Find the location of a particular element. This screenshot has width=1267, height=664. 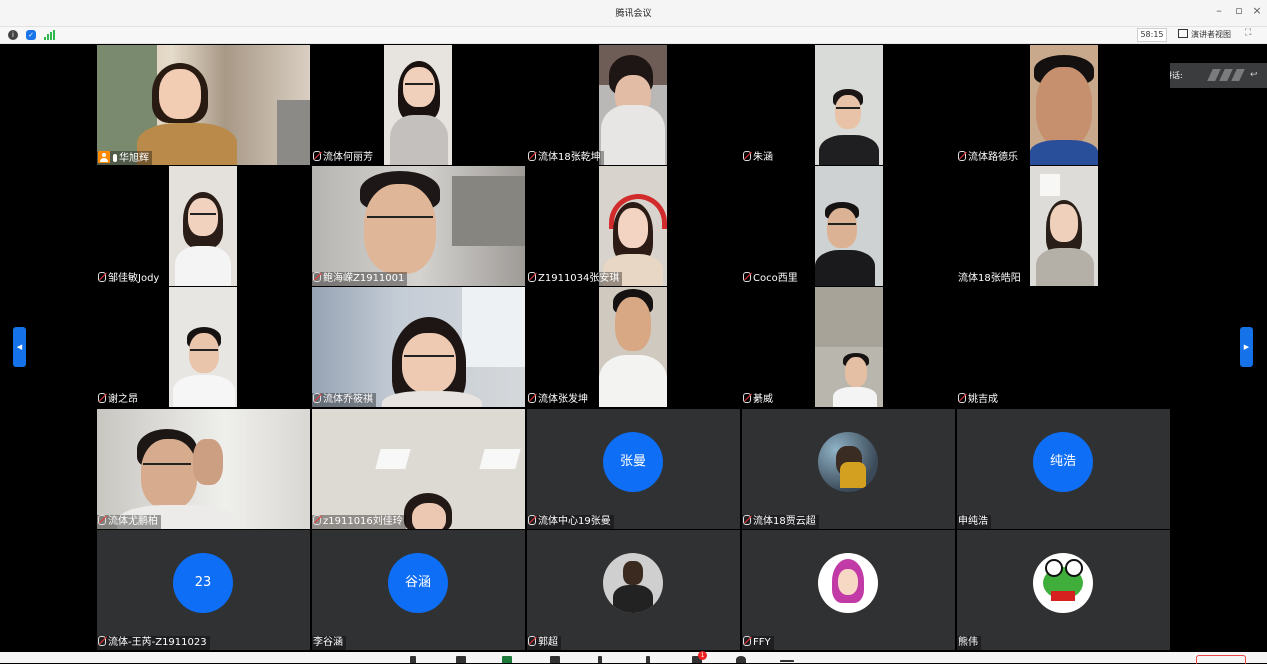

participant-tile: 谷涵 李谷涵 is located at coordinates (418, 590).